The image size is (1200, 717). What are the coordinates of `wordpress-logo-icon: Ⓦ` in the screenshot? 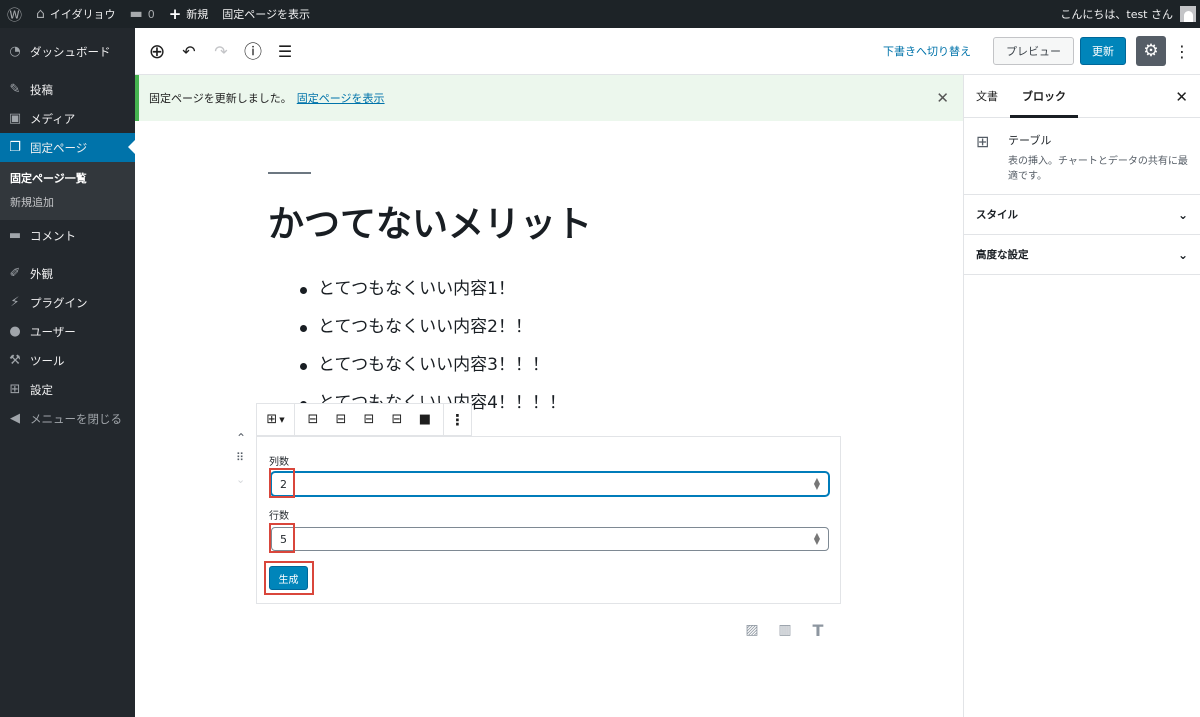 It's located at (14, 14).